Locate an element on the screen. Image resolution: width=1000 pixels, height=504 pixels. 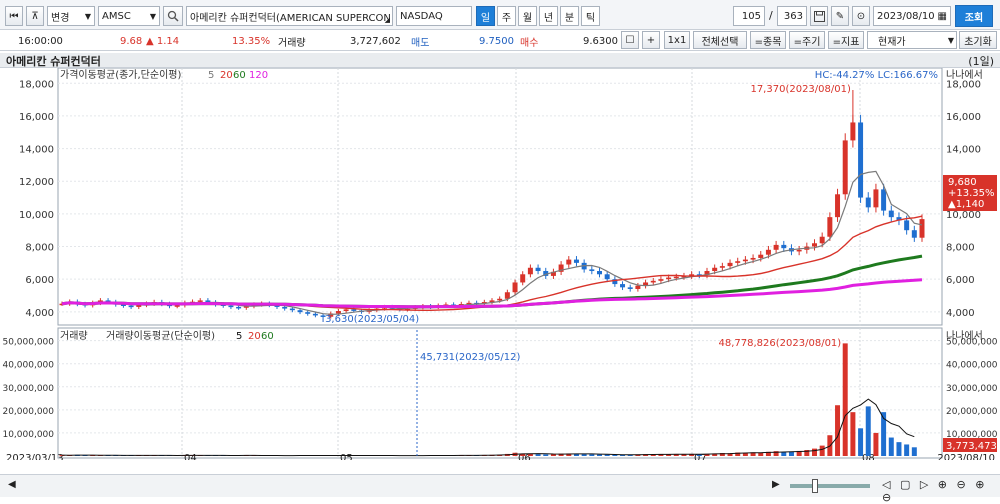
date-input: 2023/08/10 ▦ is located at coordinates (912, 16).